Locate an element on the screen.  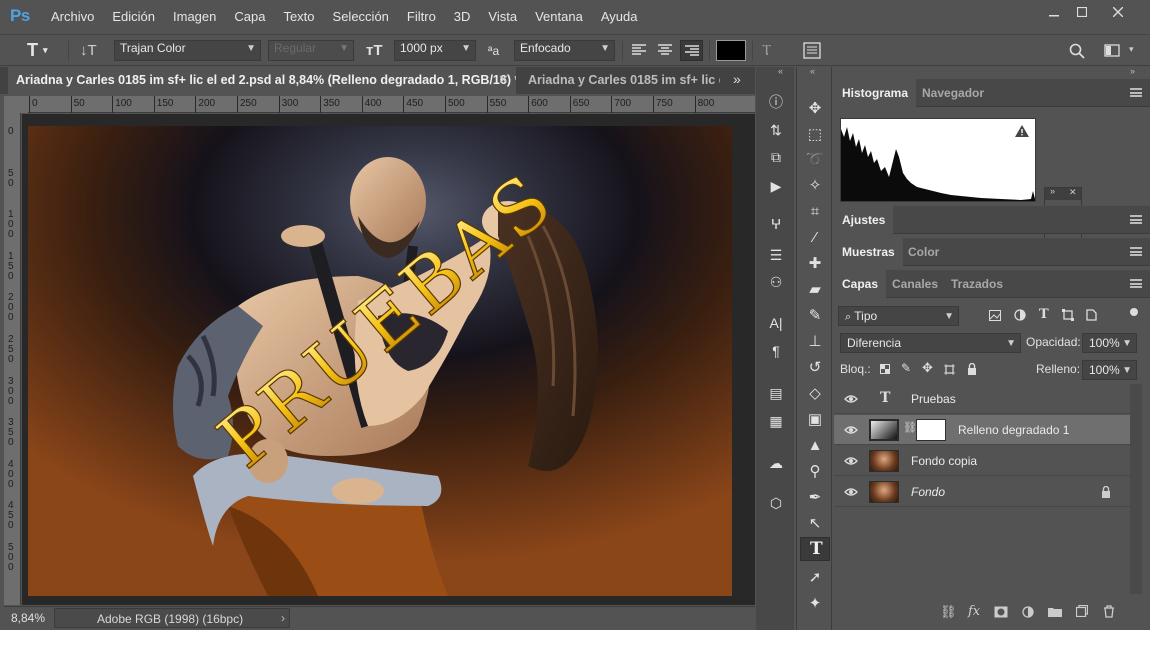
history-brush-tool-icon: ↺ is located at coordinates (815, 367).